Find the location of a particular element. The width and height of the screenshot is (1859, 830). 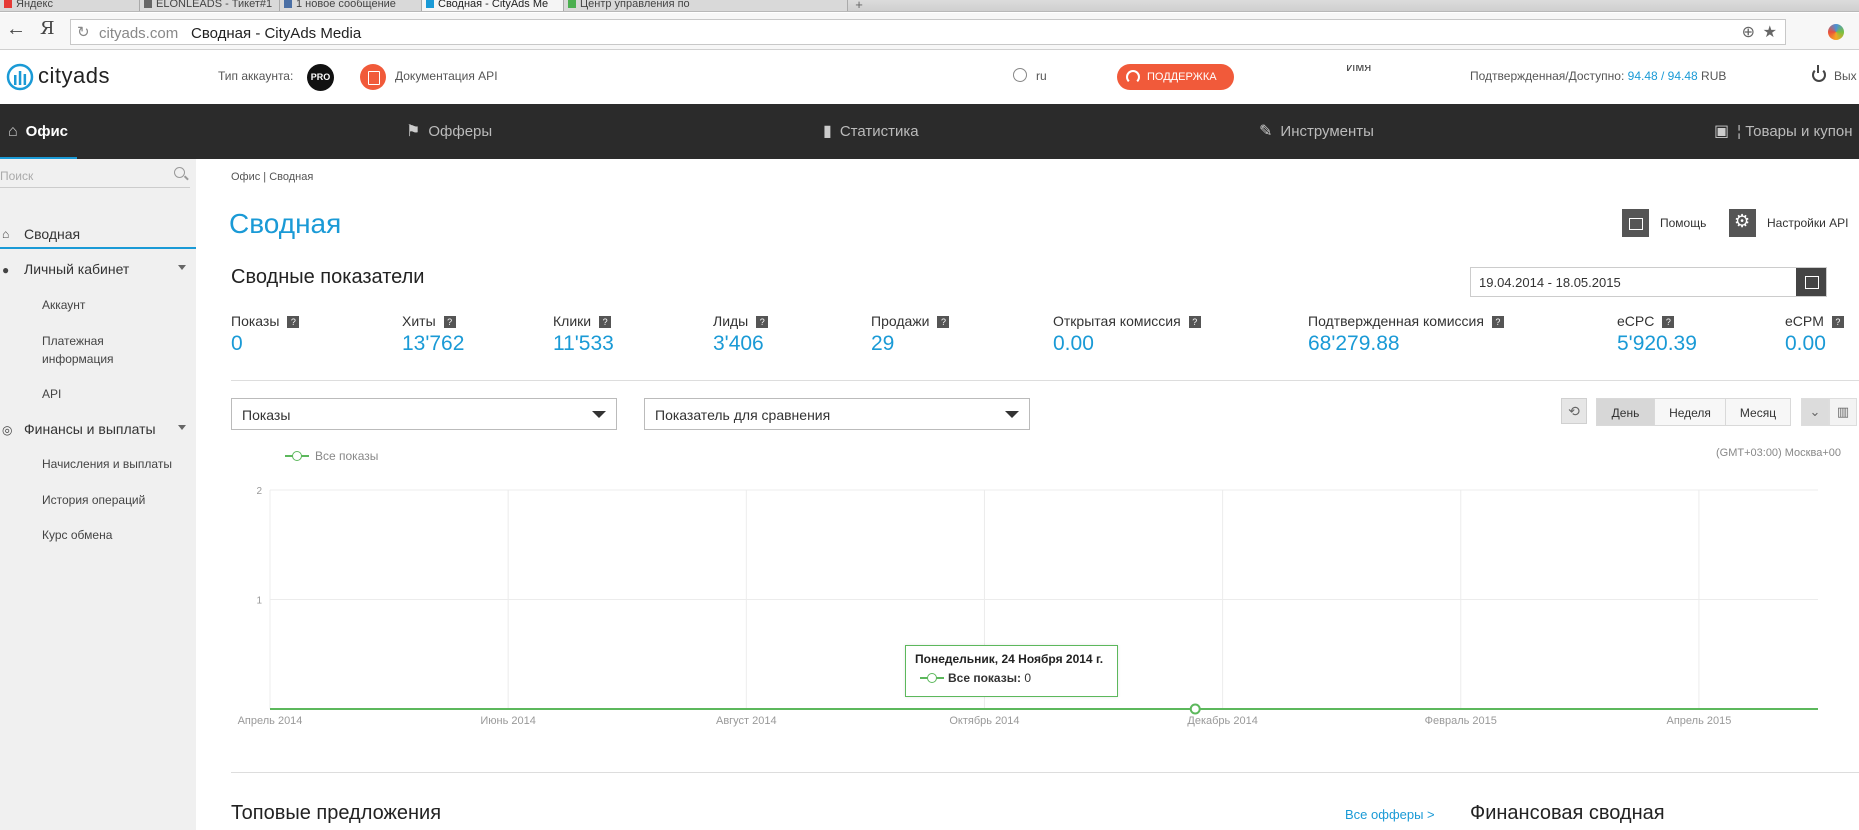

metric-select: Показы is located at coordinates (424, 414).